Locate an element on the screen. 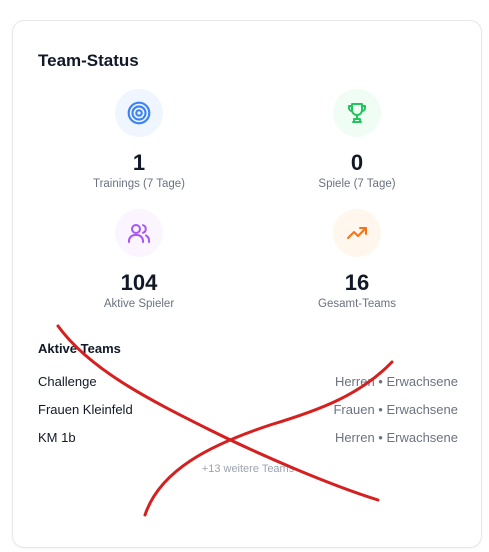 The width and height of the screenshot is (489, 552). stat-label: Gesamt-Teams is located at coordinates (357, 304).